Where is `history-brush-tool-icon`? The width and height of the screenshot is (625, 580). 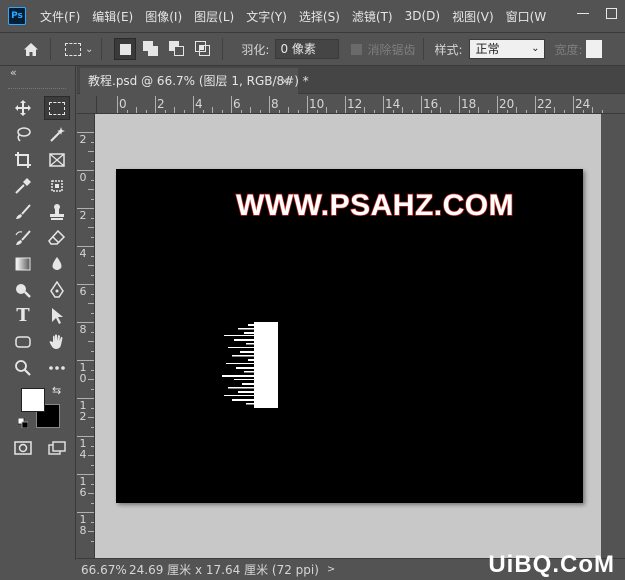 history-brush-tool-icon is located at coordinates (23, 238).